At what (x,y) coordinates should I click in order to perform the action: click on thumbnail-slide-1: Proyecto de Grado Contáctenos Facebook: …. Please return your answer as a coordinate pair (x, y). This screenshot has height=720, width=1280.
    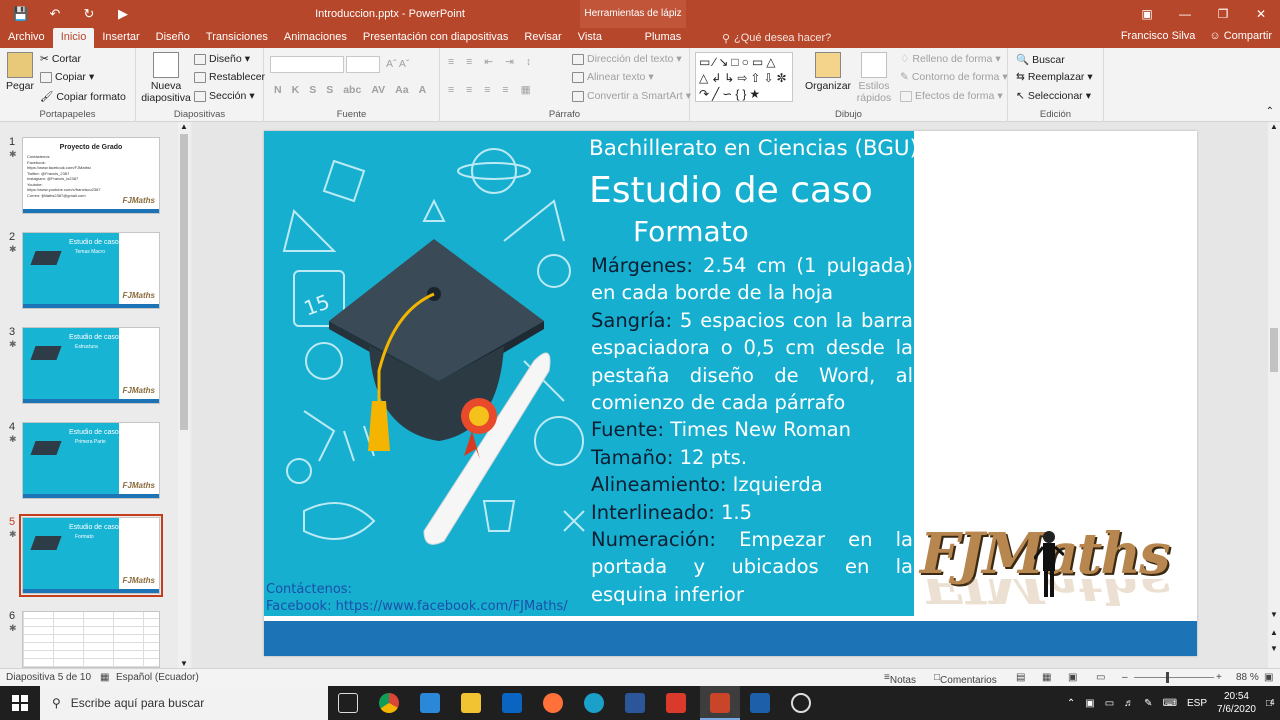
    Looking at the image, I should click on (91, 175).